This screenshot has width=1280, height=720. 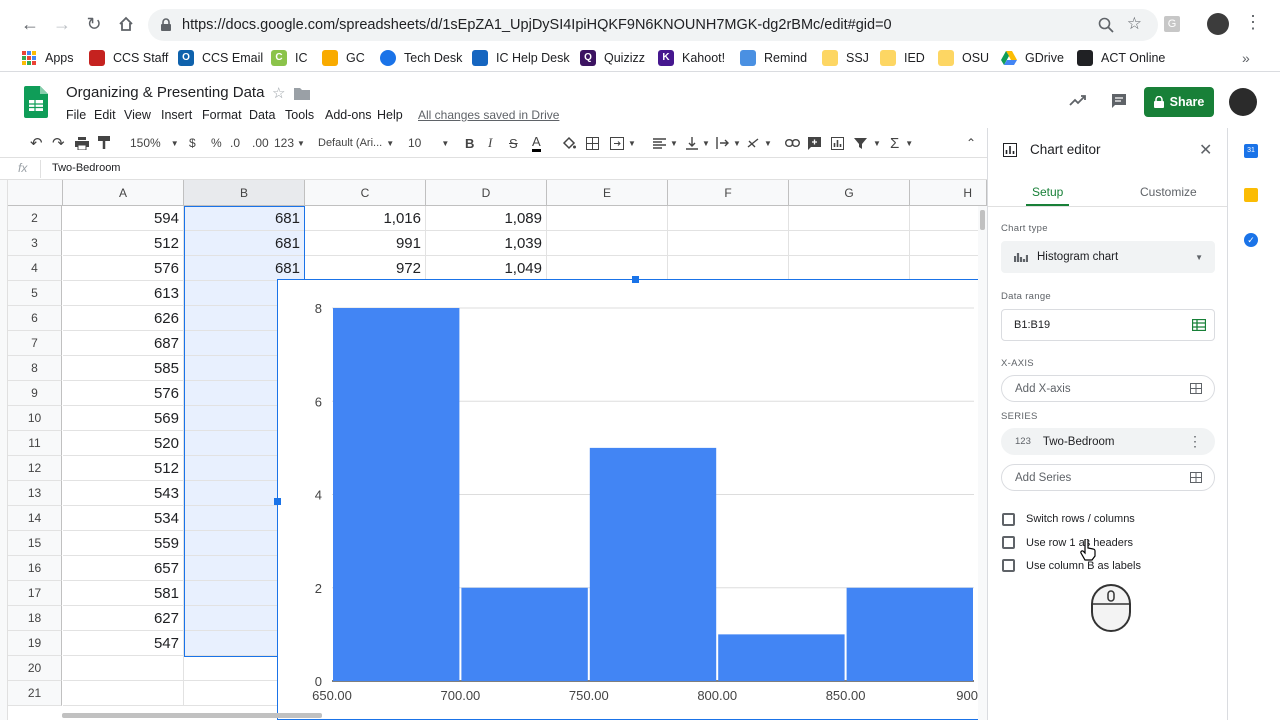 I want to click on column-header-b: B, so click(x=244, y=193).